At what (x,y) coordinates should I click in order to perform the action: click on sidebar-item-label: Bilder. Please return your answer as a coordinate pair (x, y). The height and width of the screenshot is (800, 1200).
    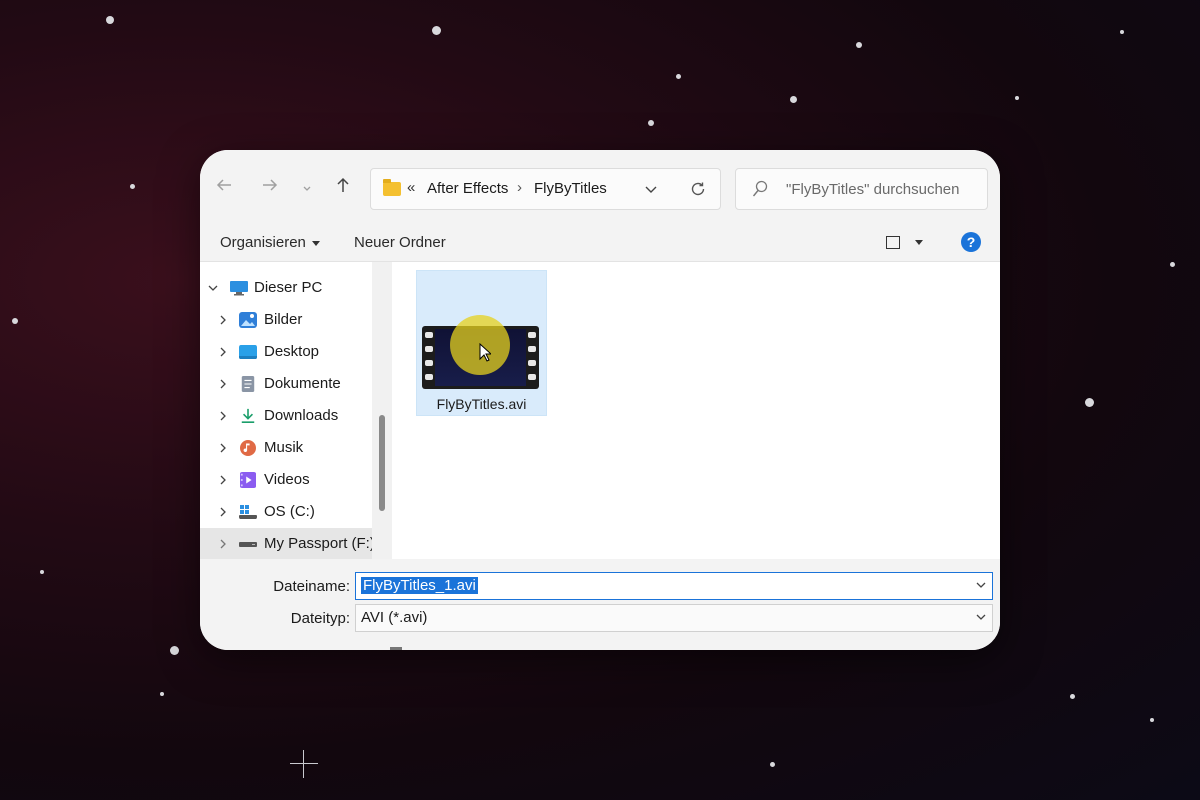
    Looking at the image, I should click on (283, 319).